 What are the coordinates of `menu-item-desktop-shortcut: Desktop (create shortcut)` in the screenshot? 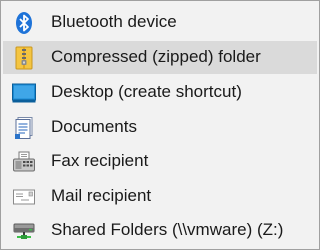 It's located at (160, 92).